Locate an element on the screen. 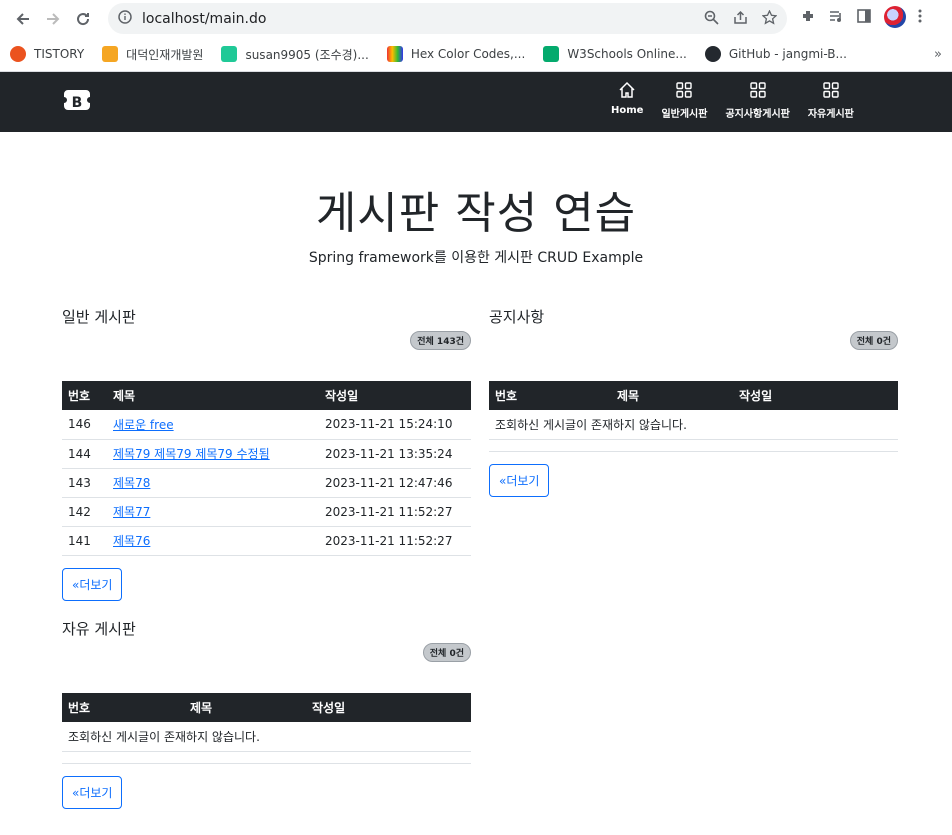  side-panel-icon is located at coordinates (864, 17).